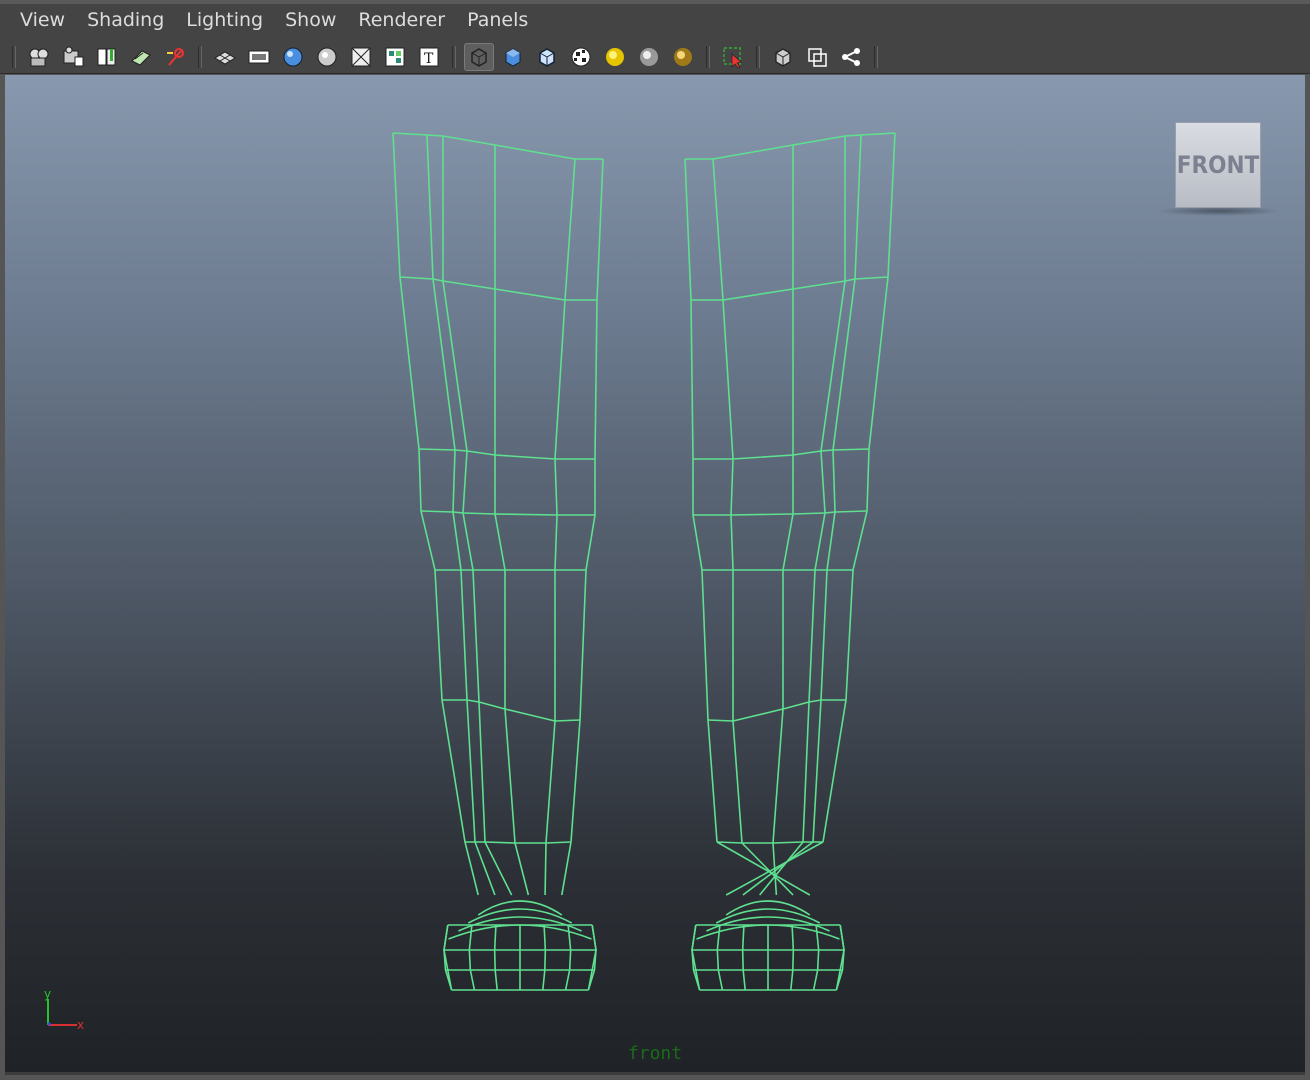 The image size is (1310, 1080). I want to click on svg-text: T, so click(429, 59).